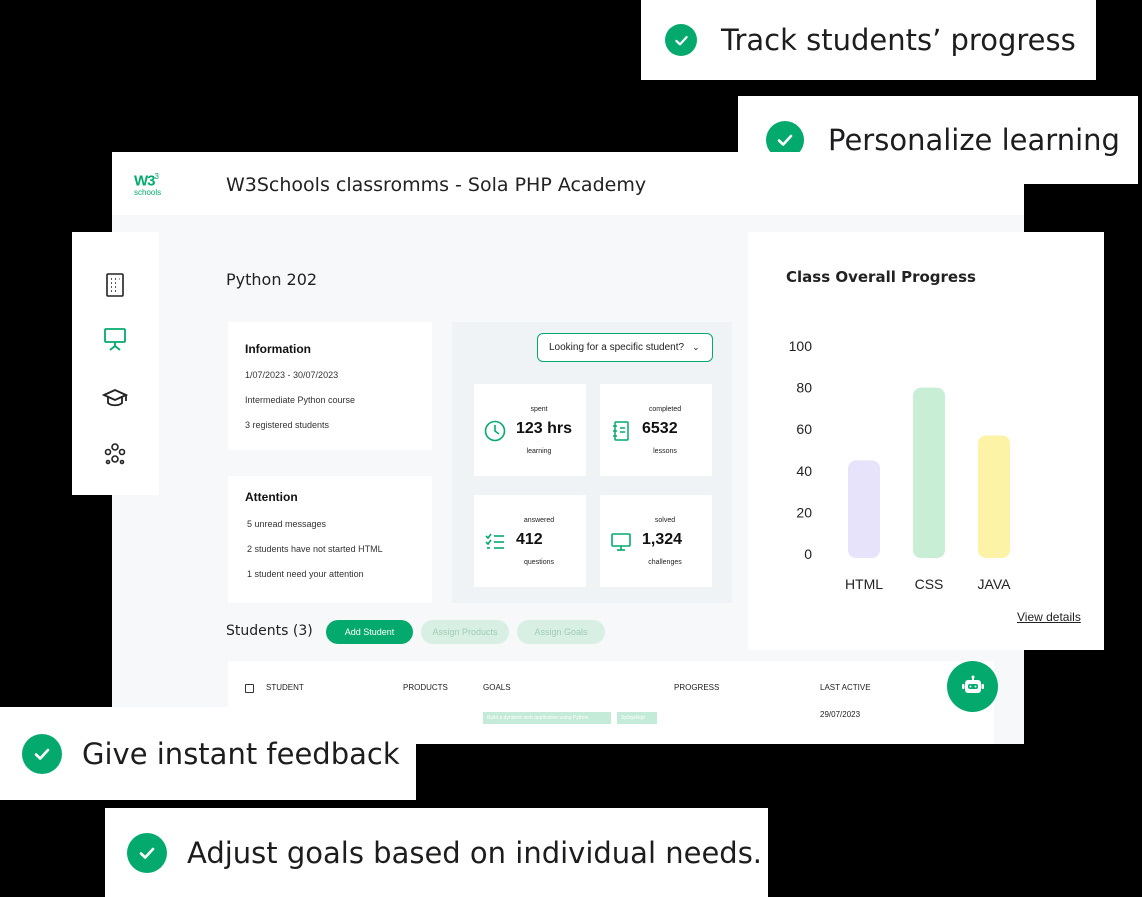 The height and width of the screenshot is (897, 1142). I want to click on column-header-student: STUDENT, so click(285, 687).